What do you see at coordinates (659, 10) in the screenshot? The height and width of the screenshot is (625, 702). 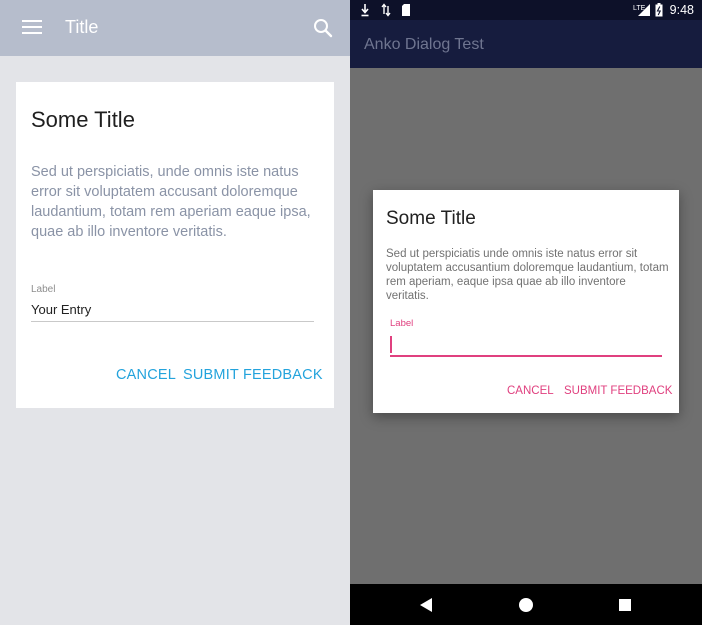 I see `battery-icon` at bounding box center [659, 10].